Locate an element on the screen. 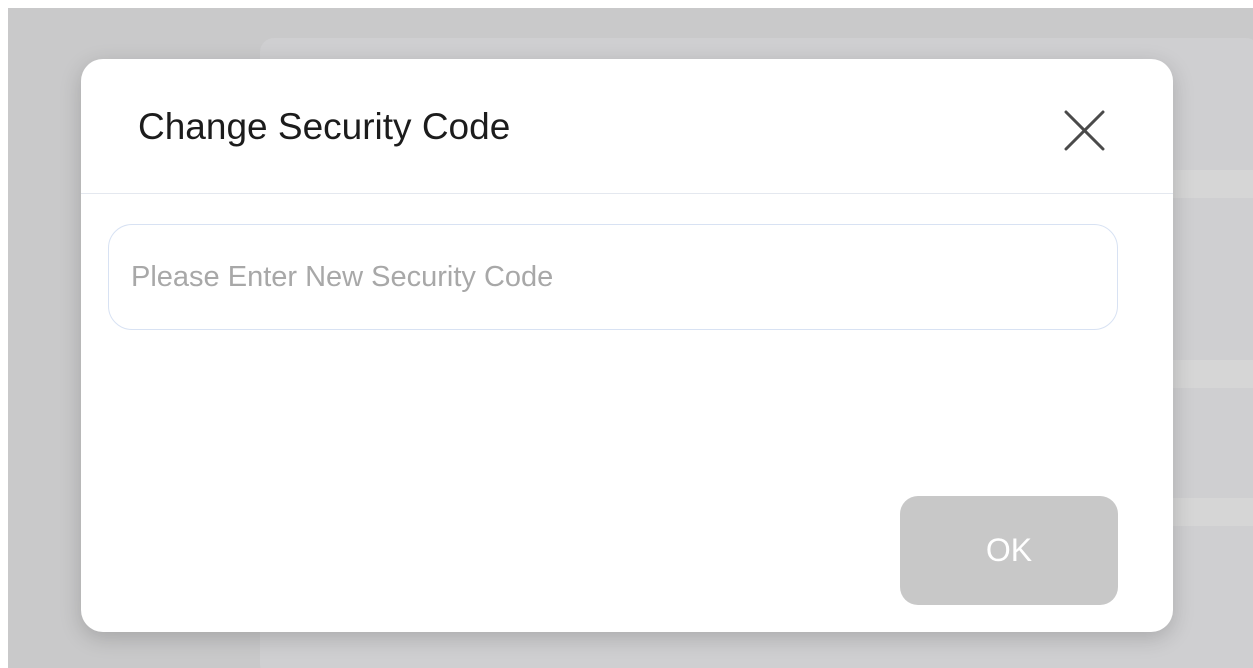  ok-button: OK is located at coordinates (1009, 550).